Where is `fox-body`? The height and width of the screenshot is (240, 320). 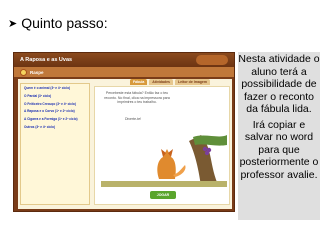
fox-body is located at coordinates (166, 164).